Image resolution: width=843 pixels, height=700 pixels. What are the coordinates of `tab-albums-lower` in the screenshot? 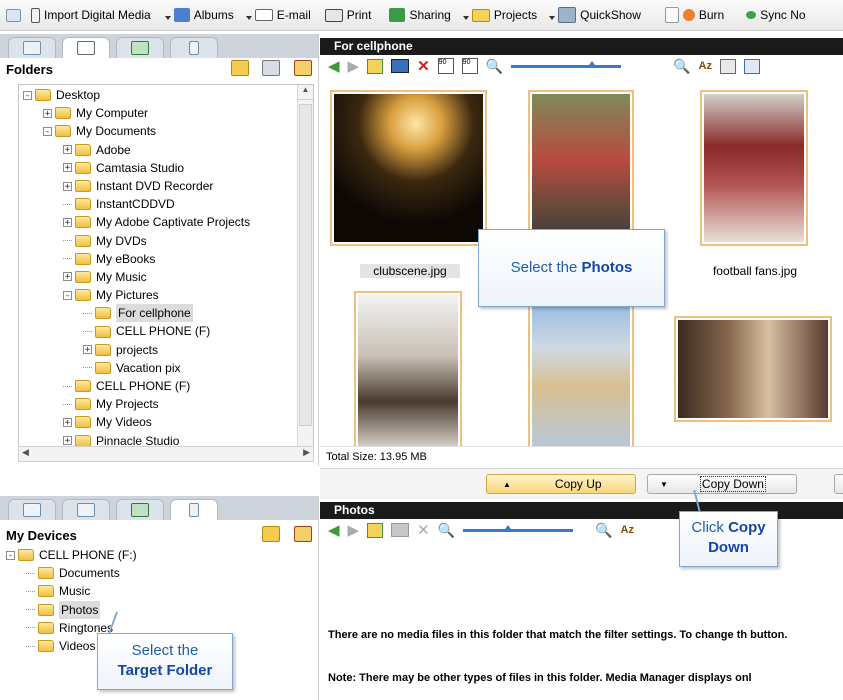 It's located at (32, 509).